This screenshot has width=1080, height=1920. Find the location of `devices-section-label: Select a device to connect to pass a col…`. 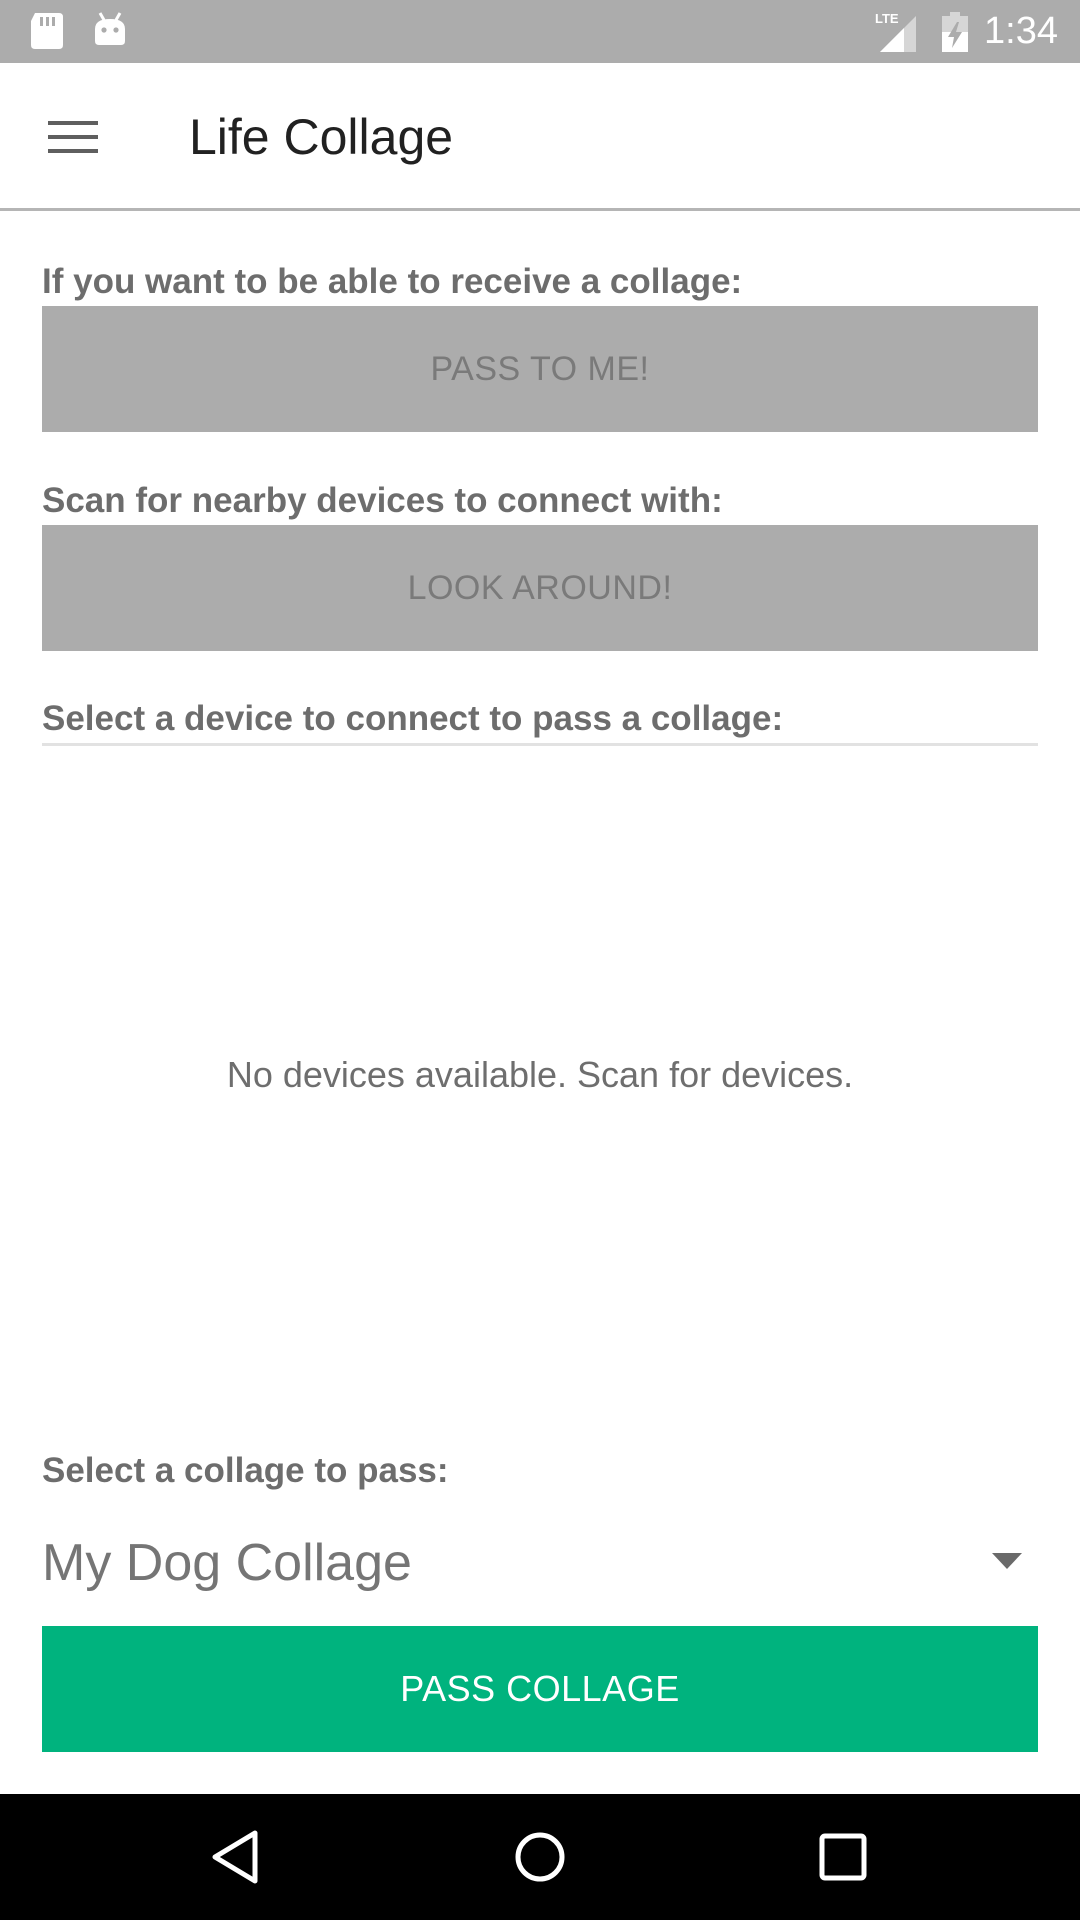

devices-section-label: Select a device to connect to pass a col… is located at coordinates (413, 718).